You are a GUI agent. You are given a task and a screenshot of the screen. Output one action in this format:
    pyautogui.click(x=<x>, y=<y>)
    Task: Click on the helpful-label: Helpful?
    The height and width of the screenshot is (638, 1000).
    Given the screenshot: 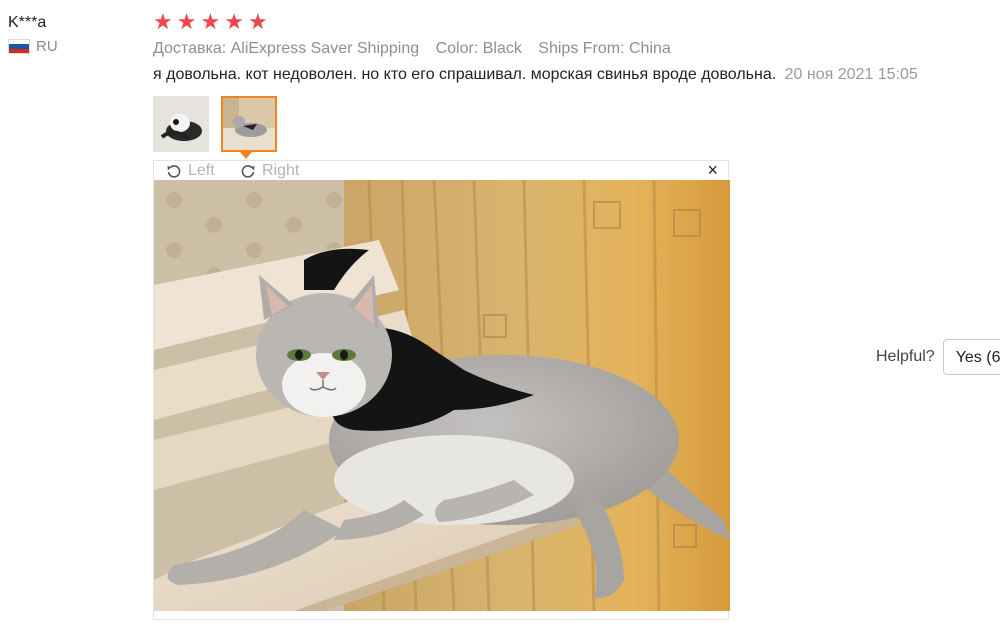 What is the action you would take?
    pyautogui.click(x=905, y=356)
    